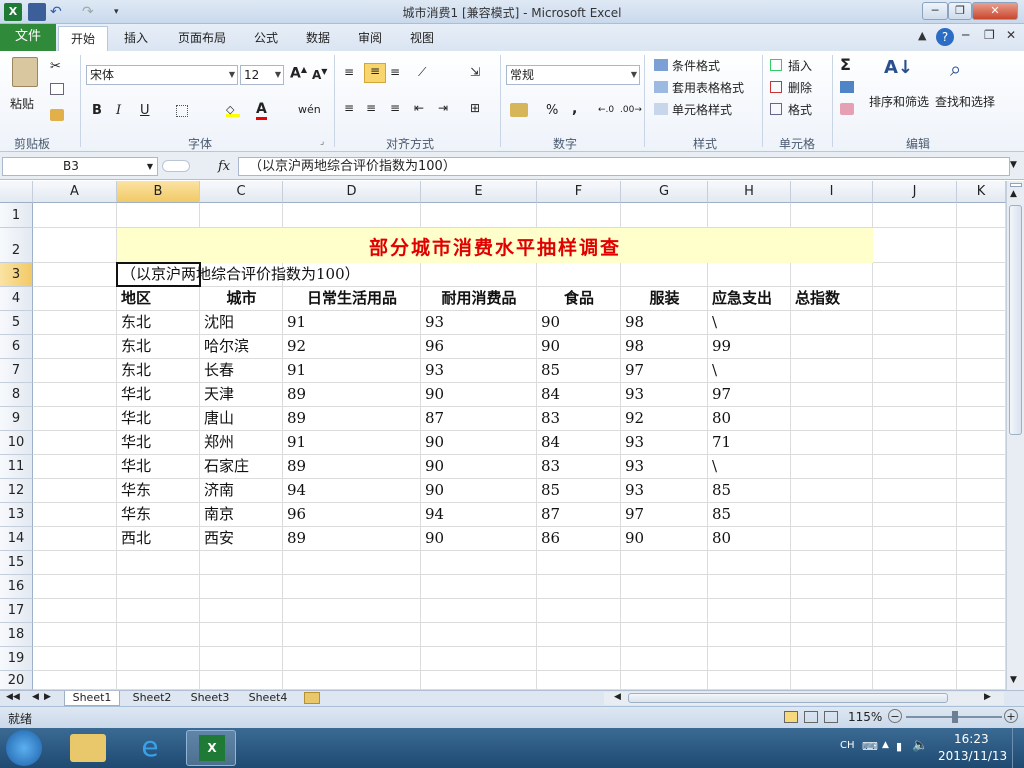 This screenshot has height=768, width=1024. What do you see at coordinates (16, 192) in the screenshot?
I see `select-all-corner` at bounding box center [16, 192].